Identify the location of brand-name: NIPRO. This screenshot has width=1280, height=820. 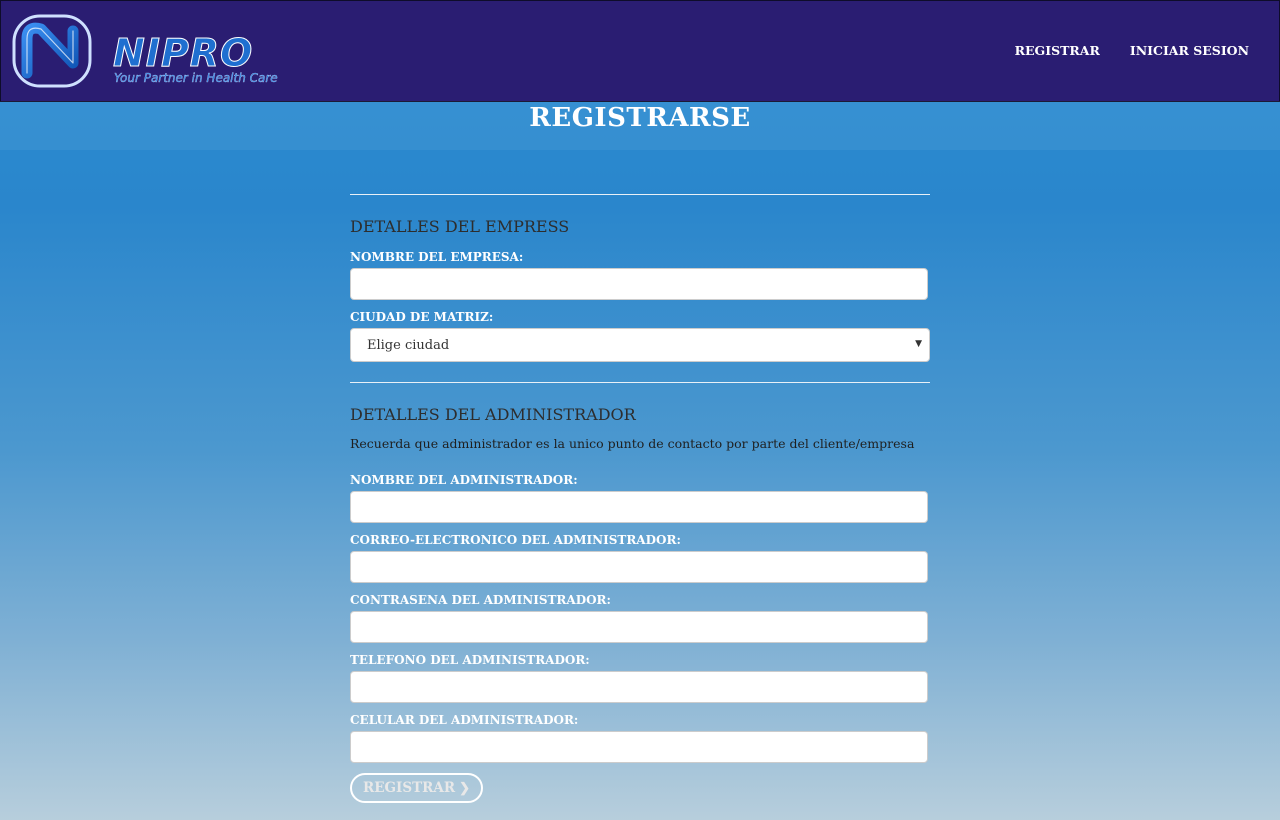
(183, 53).